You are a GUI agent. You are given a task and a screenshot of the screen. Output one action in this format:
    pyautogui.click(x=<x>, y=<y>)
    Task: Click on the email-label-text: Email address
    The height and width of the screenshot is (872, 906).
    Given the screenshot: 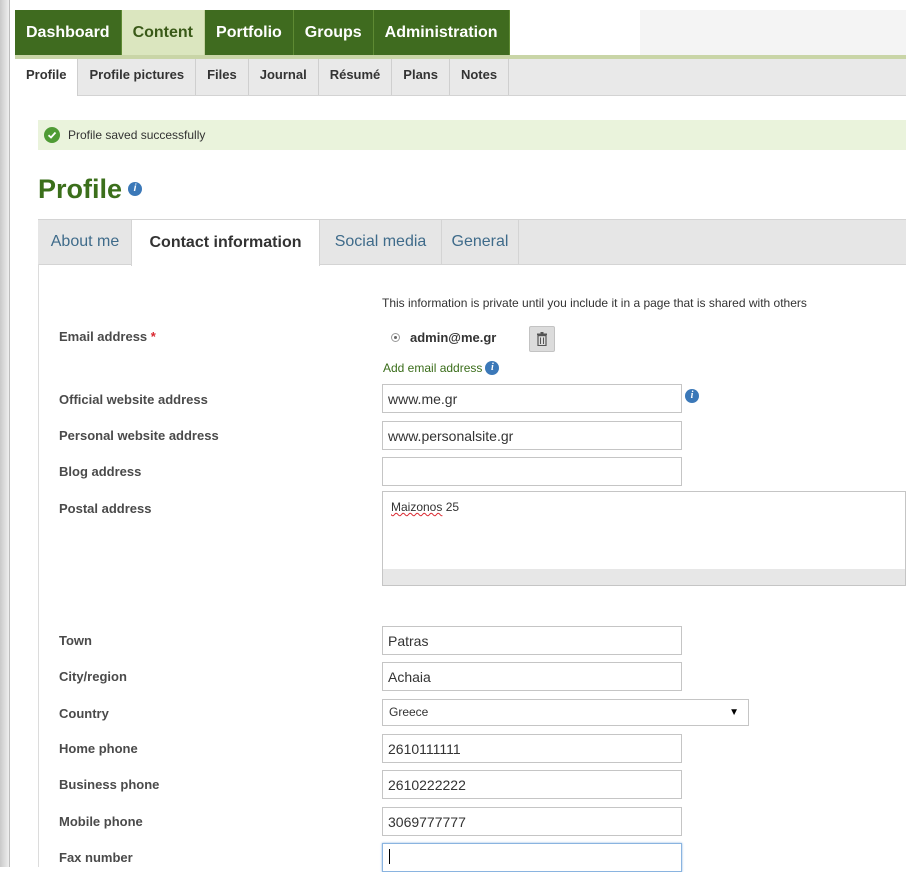 What is the action you would take?
    pyautogui.click(x=103, y=336)
    